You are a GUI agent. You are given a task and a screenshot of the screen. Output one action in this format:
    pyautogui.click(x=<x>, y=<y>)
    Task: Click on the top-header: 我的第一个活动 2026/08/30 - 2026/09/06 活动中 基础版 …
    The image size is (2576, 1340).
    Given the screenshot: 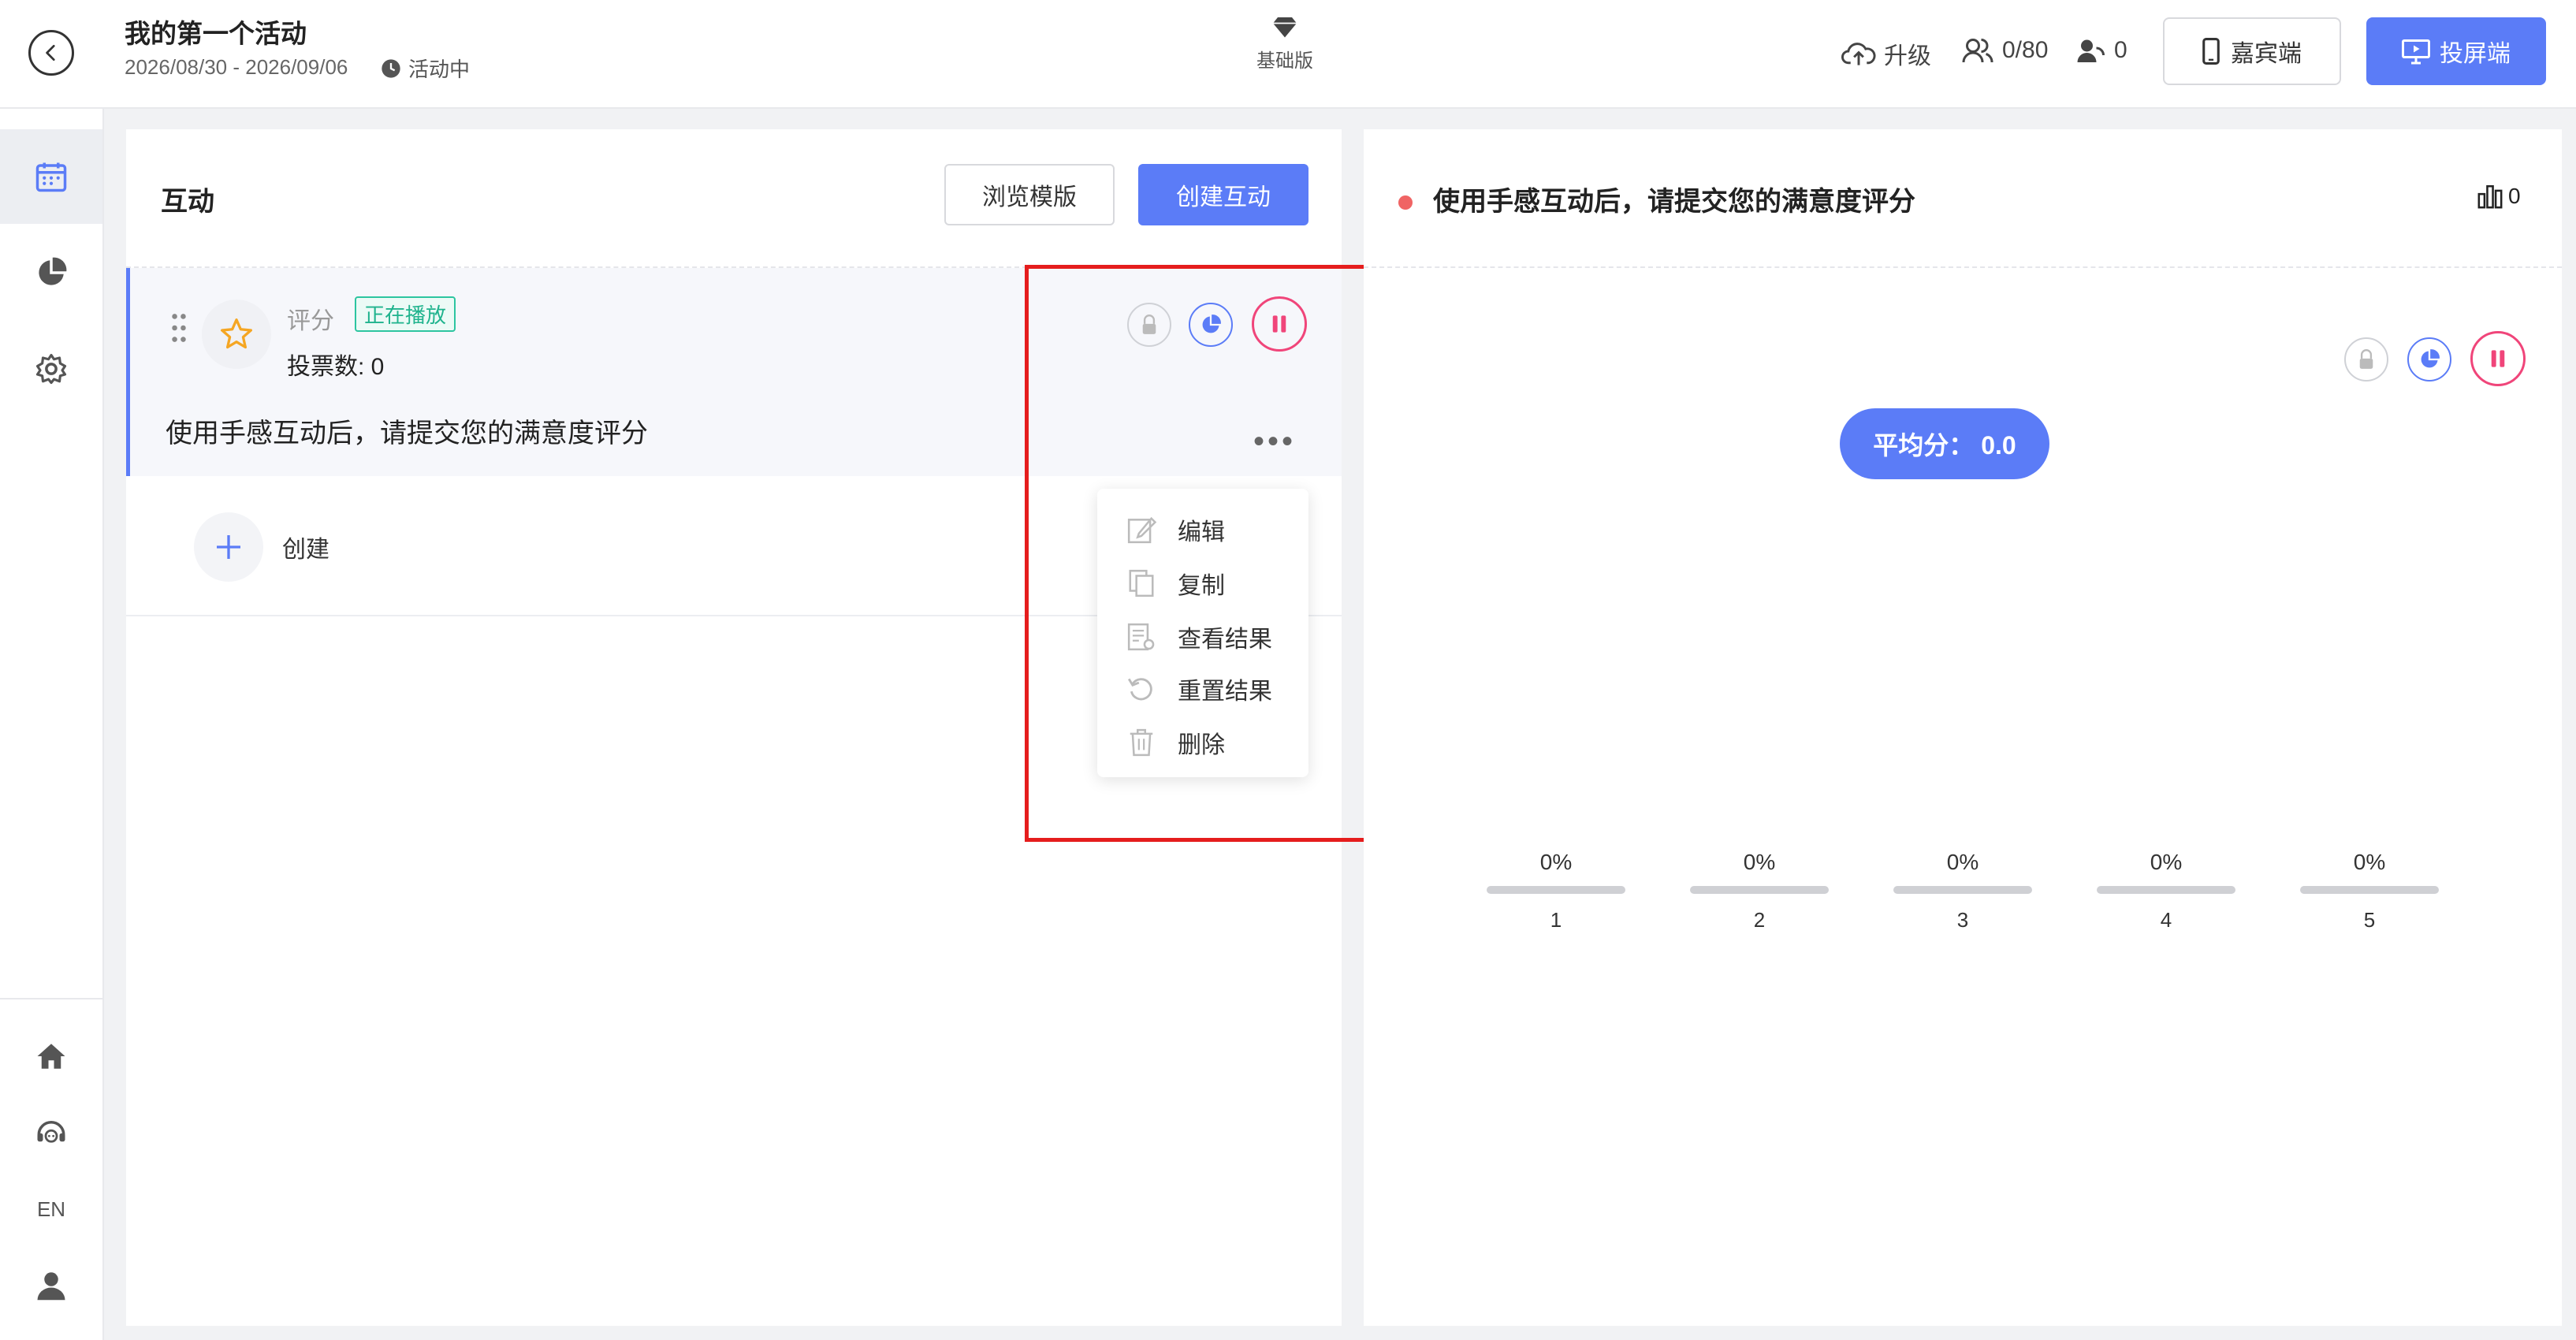 What is the action you would take?
    pyautogui.click(x=1288, y=55)
    